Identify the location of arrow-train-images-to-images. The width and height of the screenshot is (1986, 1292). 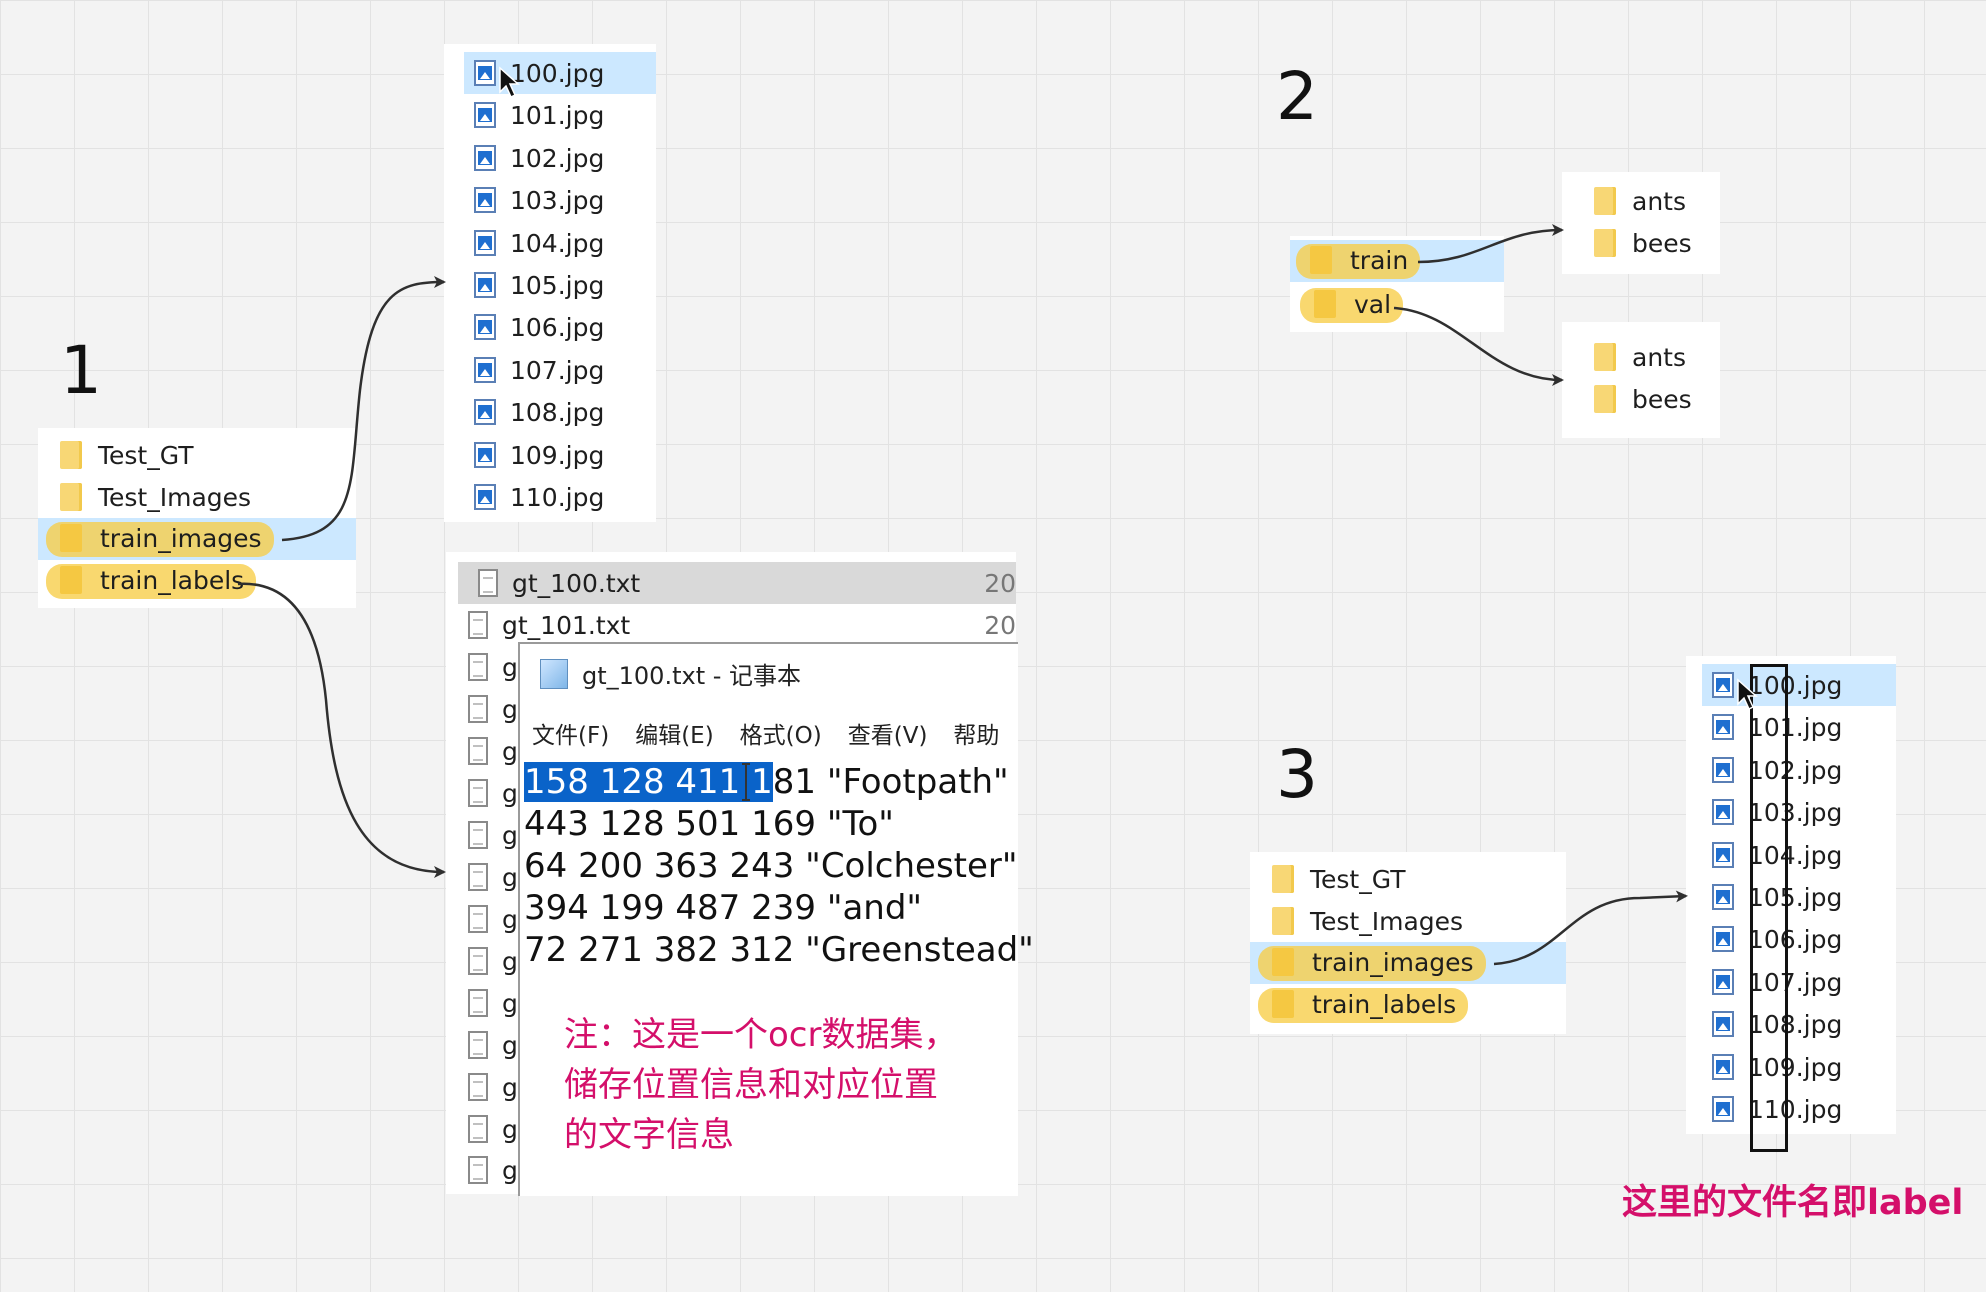
(363, 409).